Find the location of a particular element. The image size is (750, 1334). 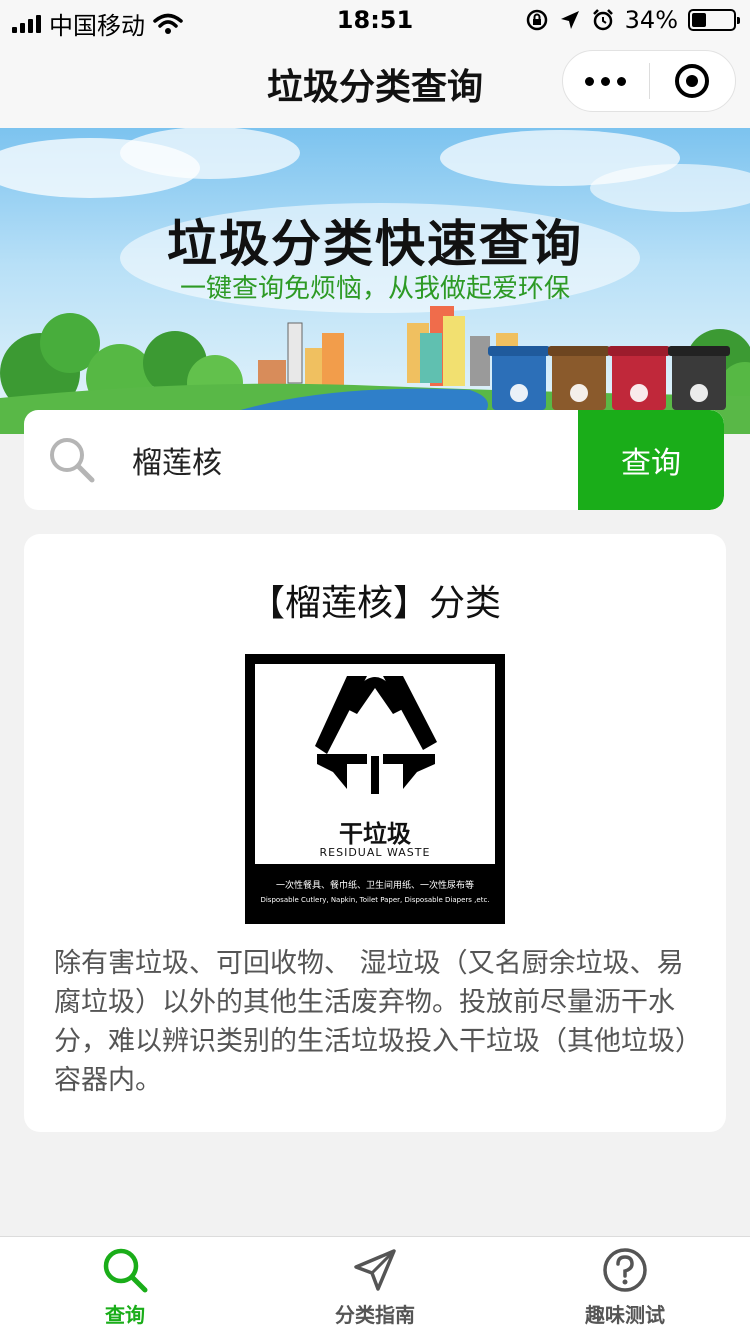

search-input is located at coordinates (357, 460).